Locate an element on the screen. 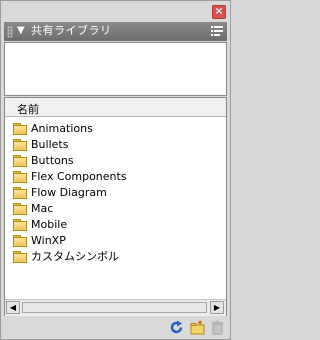 The width and height of the screenshot is (320, 340). item-label: Flow Diagram is located at coordinates (69, 192).